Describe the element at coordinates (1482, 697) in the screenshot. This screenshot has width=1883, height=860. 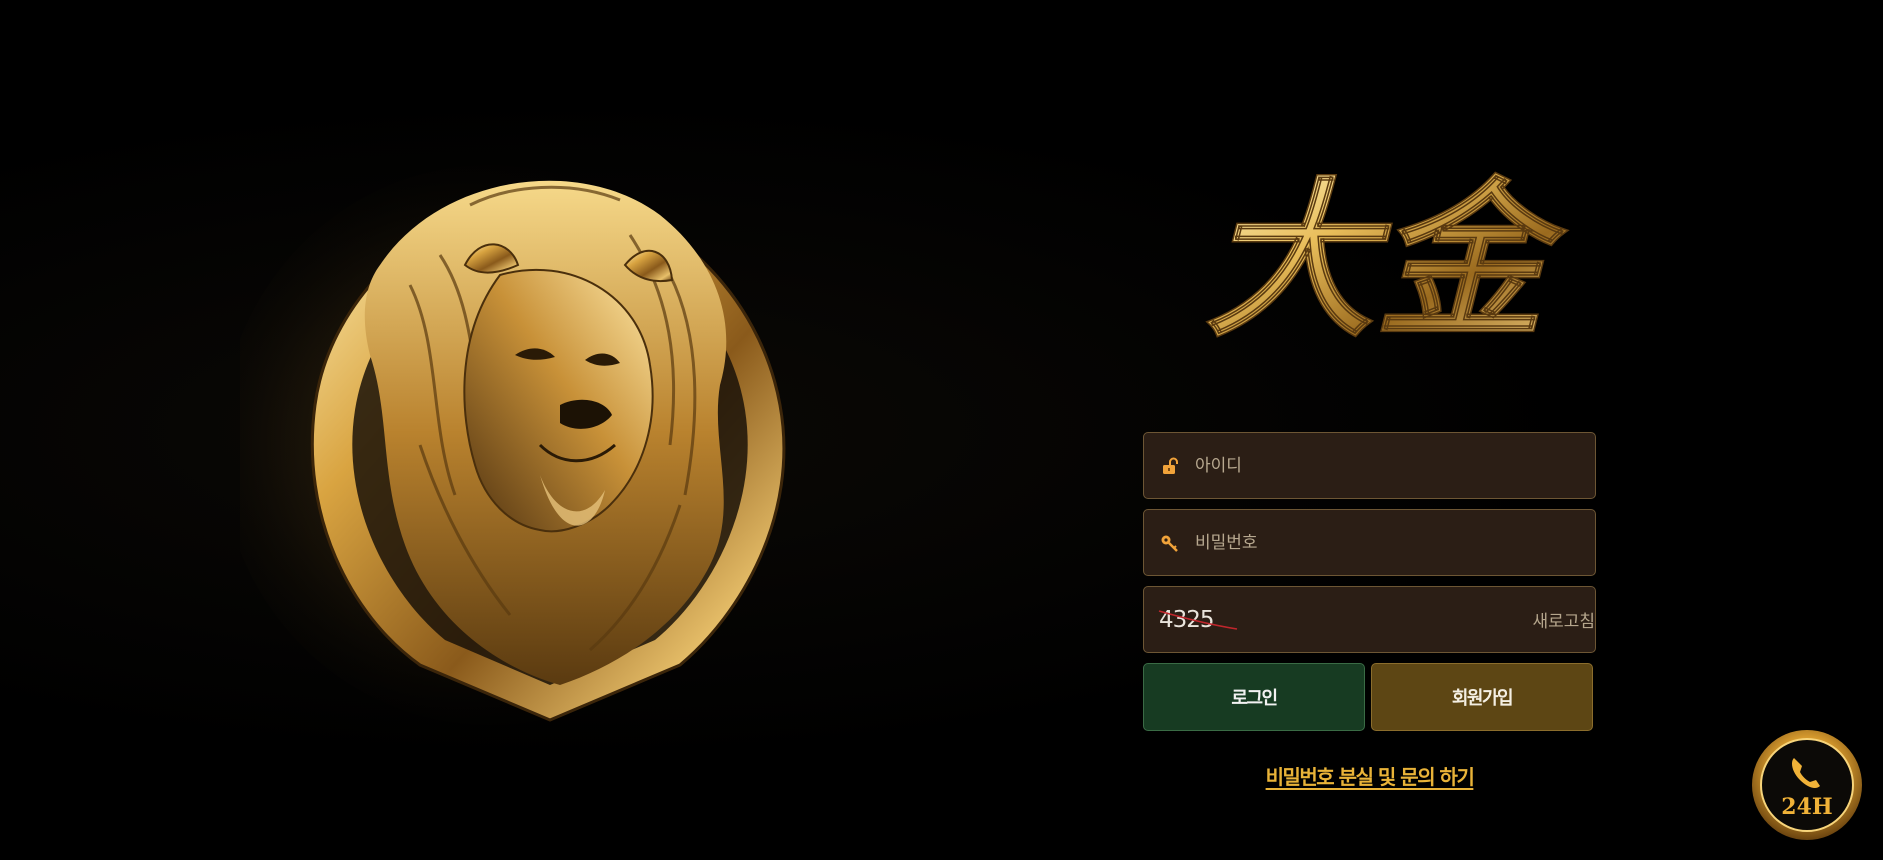
I see `signup-button: 회원가입` at that location.